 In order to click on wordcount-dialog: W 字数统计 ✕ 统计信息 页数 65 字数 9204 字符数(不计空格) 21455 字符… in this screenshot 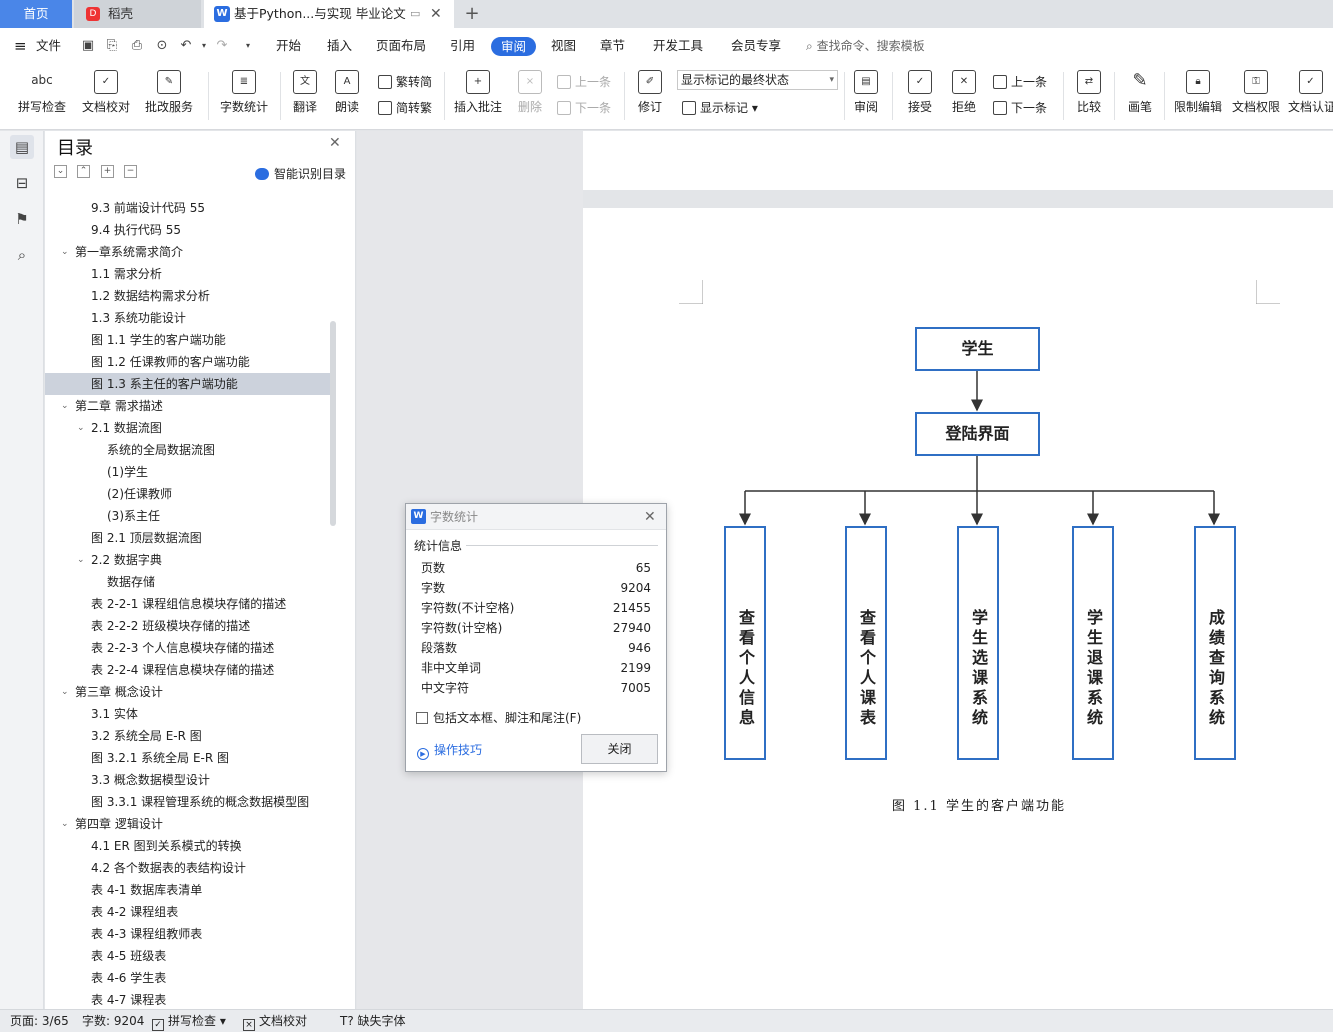, I will do `click(536, 637)`.